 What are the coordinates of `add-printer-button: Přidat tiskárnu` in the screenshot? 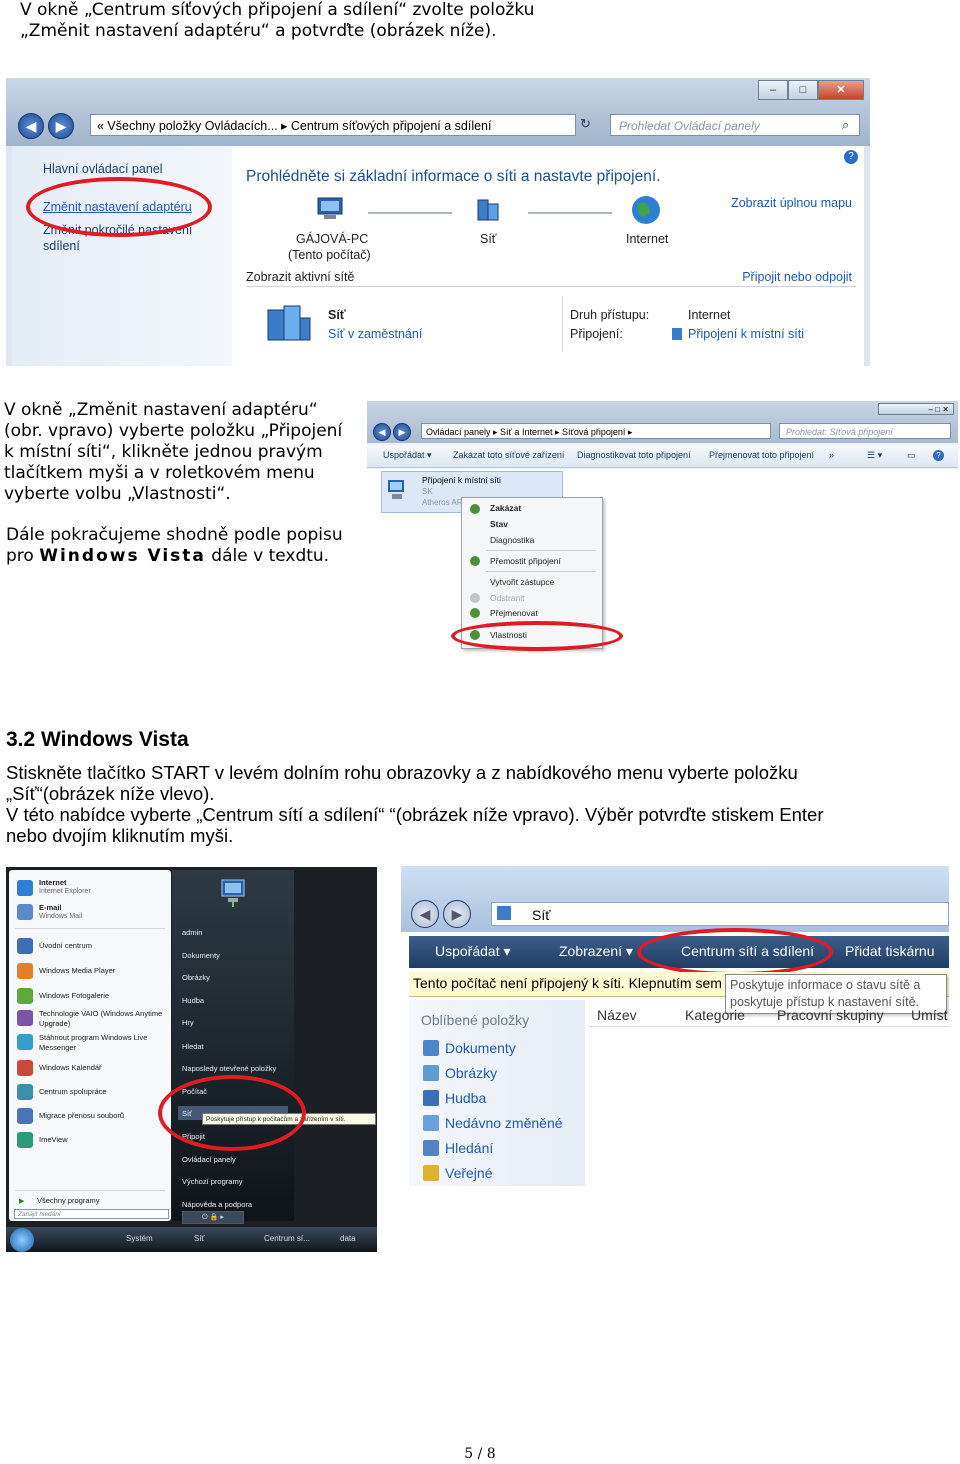 It's located at (889, 951).